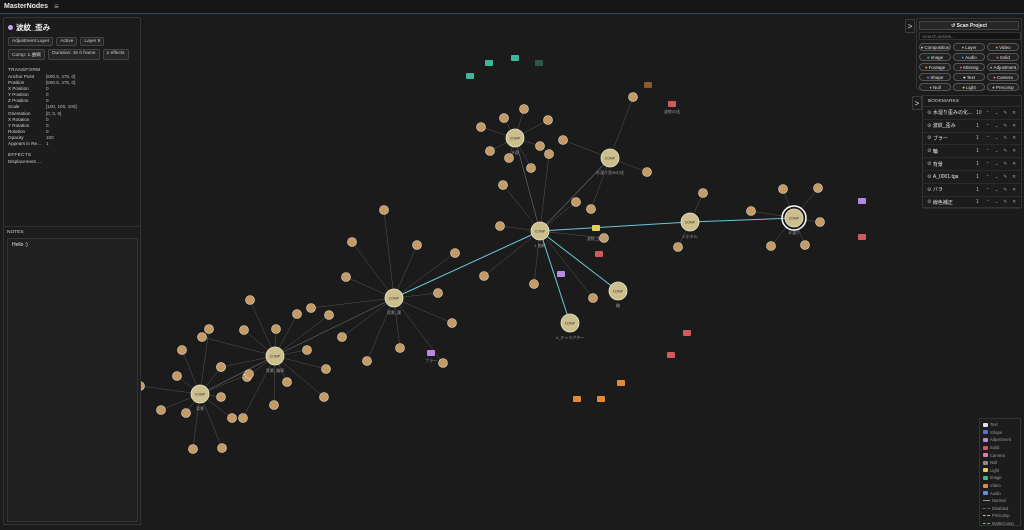 The width and height of the screenshot is (1024, 530). I want to click on info-chip: Adjustment Layer, so click(31, 41).